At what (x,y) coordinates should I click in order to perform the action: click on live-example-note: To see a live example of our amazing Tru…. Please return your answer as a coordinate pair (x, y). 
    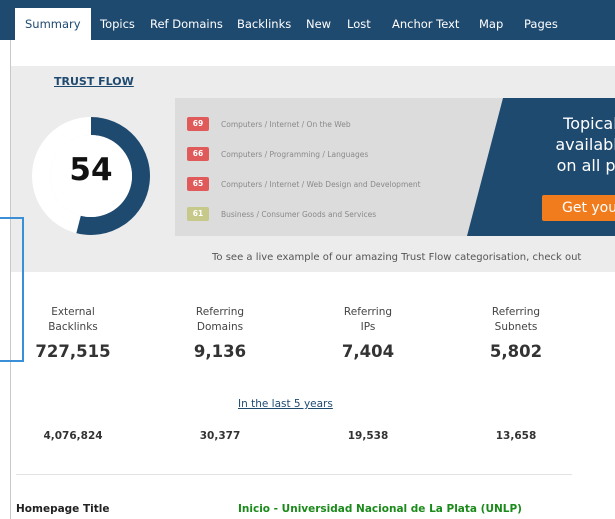
    Looking at the image, I should click on (397, 257).